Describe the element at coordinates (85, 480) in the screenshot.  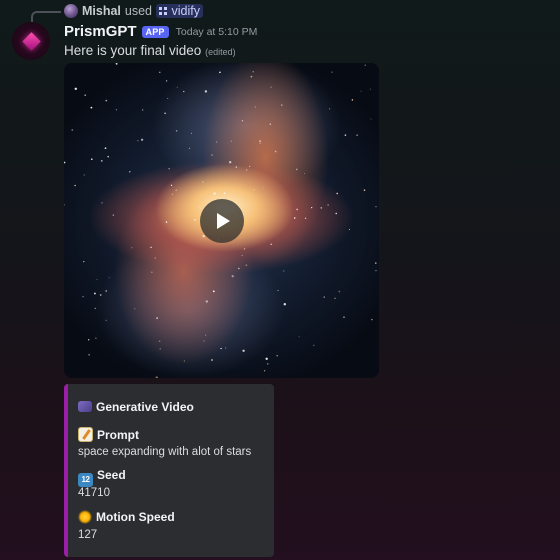
I see `input-numbers-icon: 12` at that location.